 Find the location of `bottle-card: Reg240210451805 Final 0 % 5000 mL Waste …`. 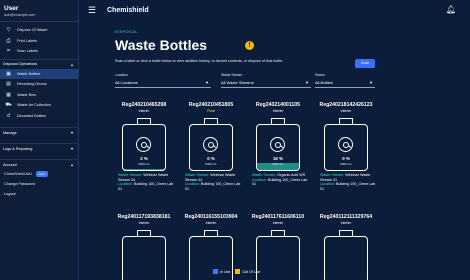

bottle-card: Reg240210451805 Final 0 % 5000 mL Waste … is located at coordinates (211, 146).